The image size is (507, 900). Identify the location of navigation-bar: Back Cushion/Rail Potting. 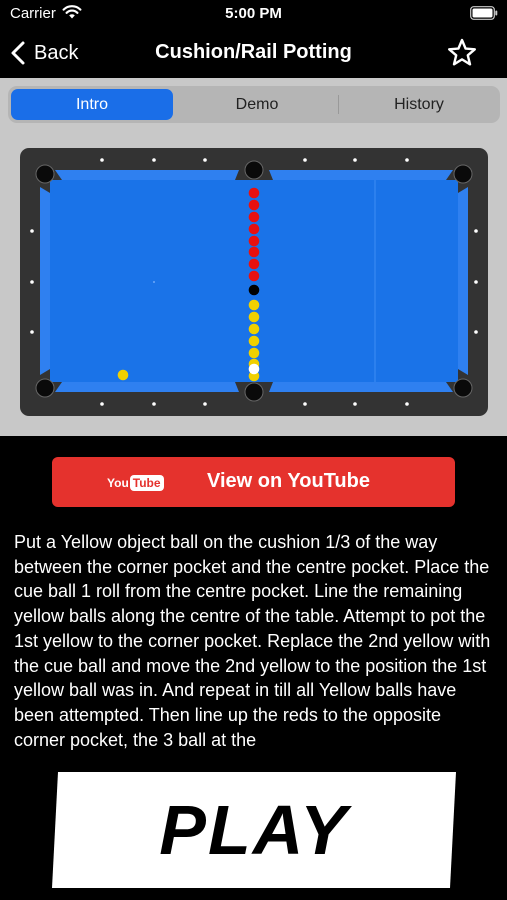
(253, 53).